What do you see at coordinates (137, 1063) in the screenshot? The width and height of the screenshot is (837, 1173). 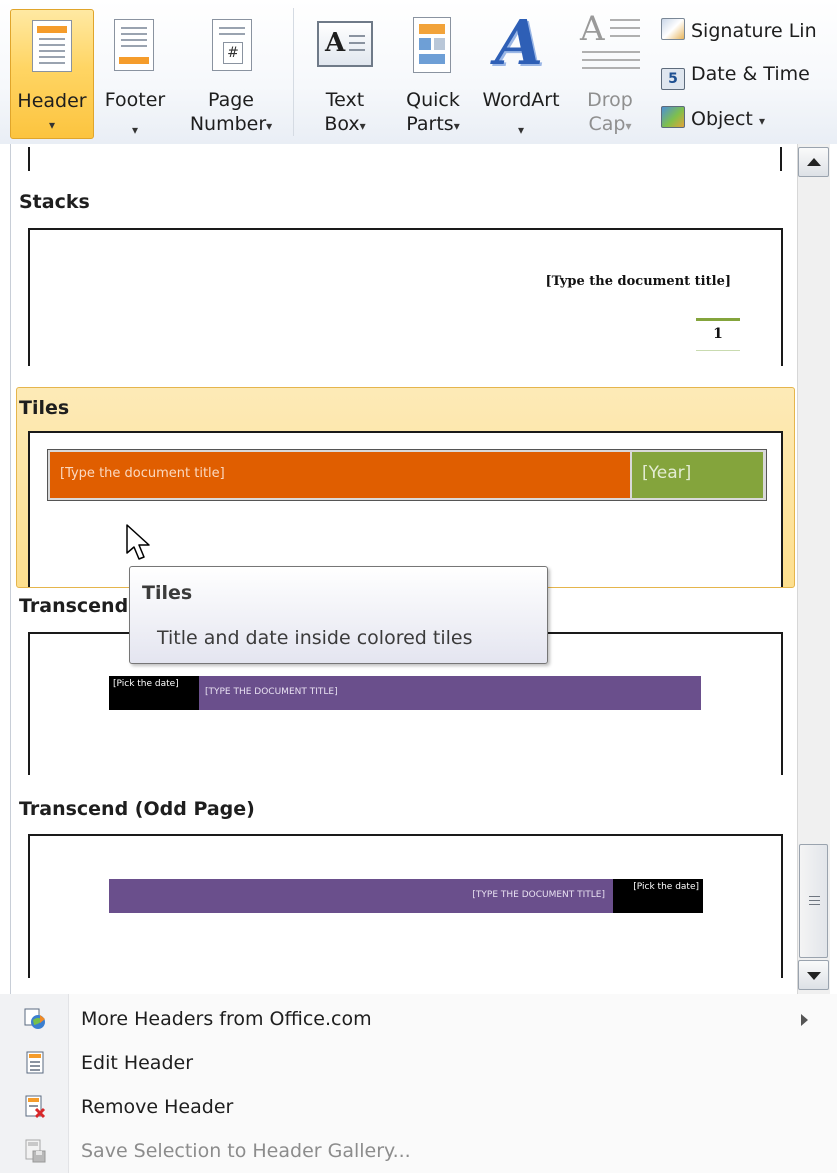 I see `menu-label-edit-header: Edit Header` at bounding box center [137, 1063].